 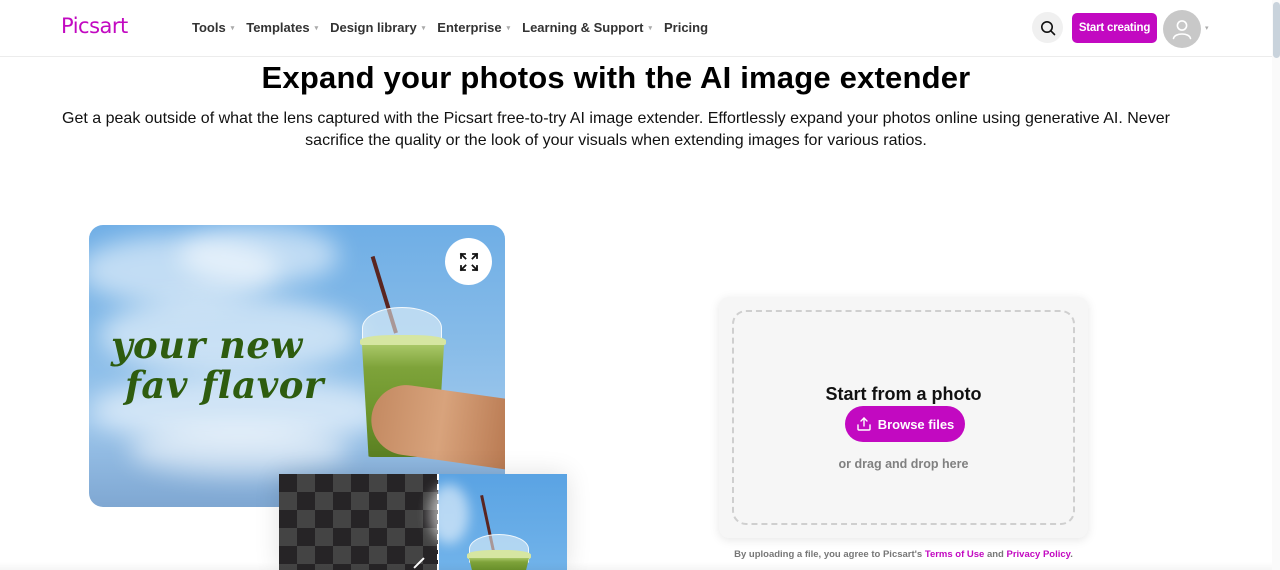 I want to click on expand-icon, so click(x=468, y=261).